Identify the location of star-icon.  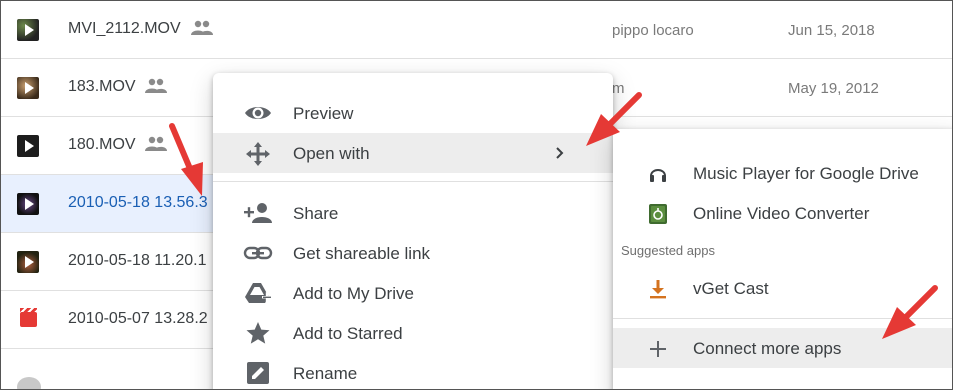
(258, 333).